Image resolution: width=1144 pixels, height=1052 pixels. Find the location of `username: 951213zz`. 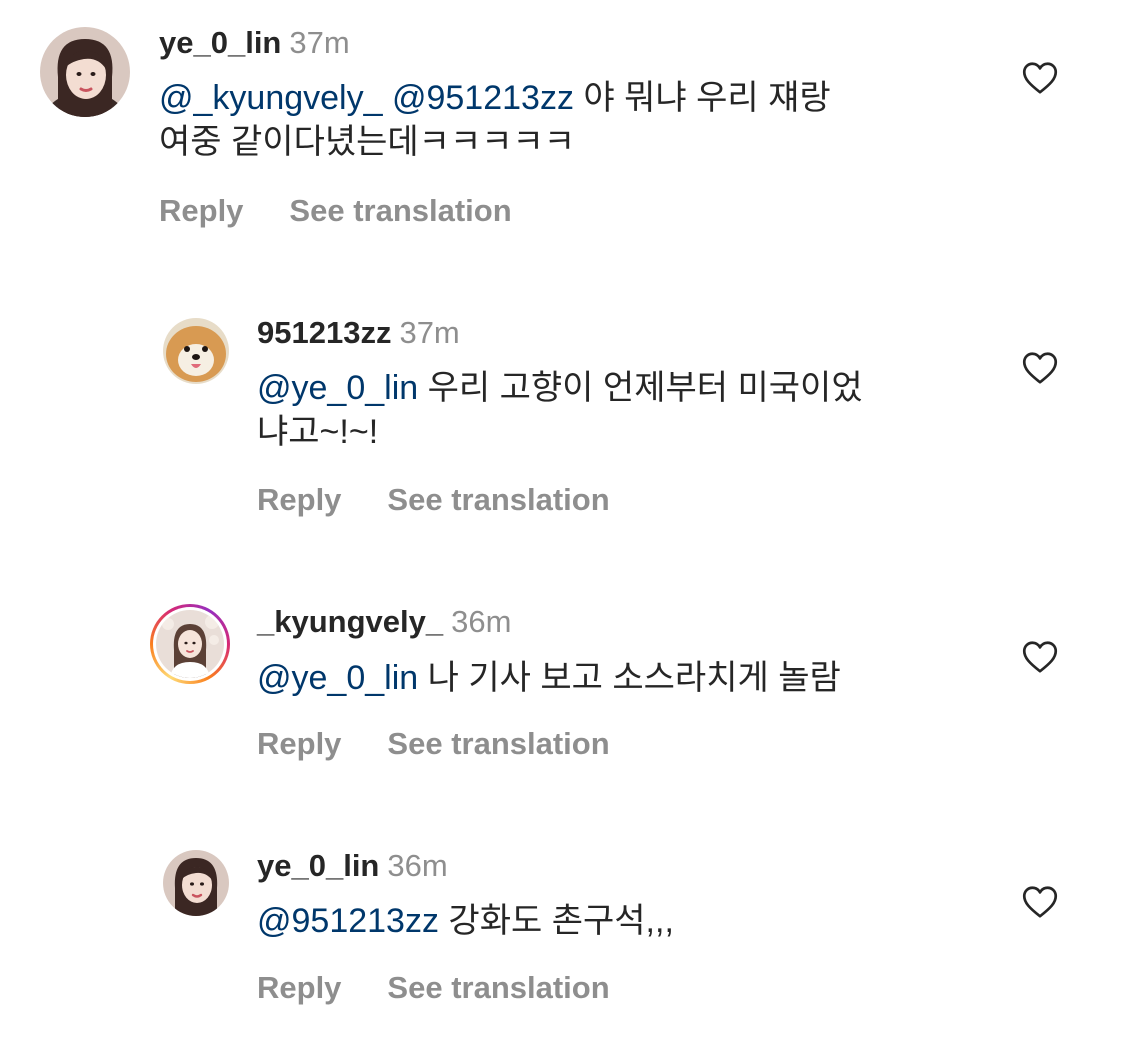

username: 951213zz is located at coordinates (324, 332).